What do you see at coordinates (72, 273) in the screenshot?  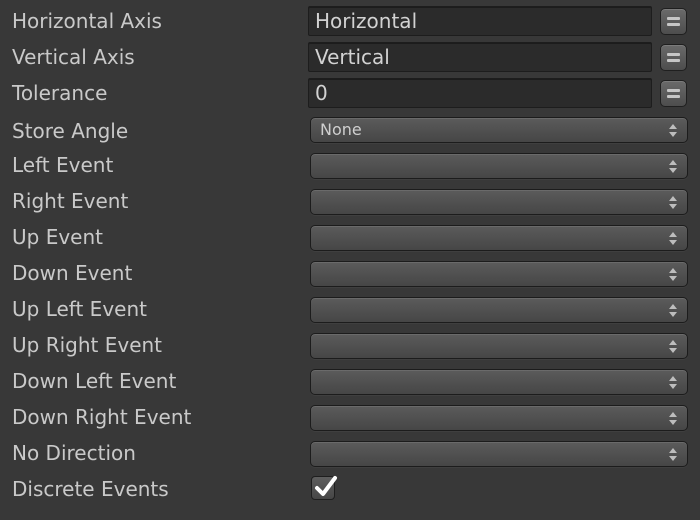 I see `down-event-label: Down Event` at bounding box center [72, 273].